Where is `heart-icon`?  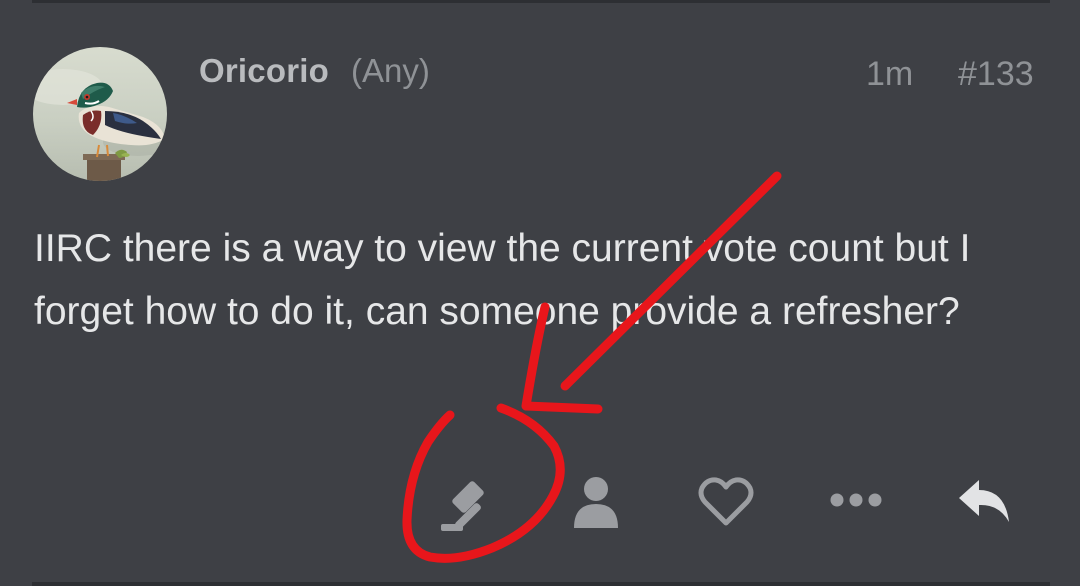 heart-icon is located at coordinates (726, 502).